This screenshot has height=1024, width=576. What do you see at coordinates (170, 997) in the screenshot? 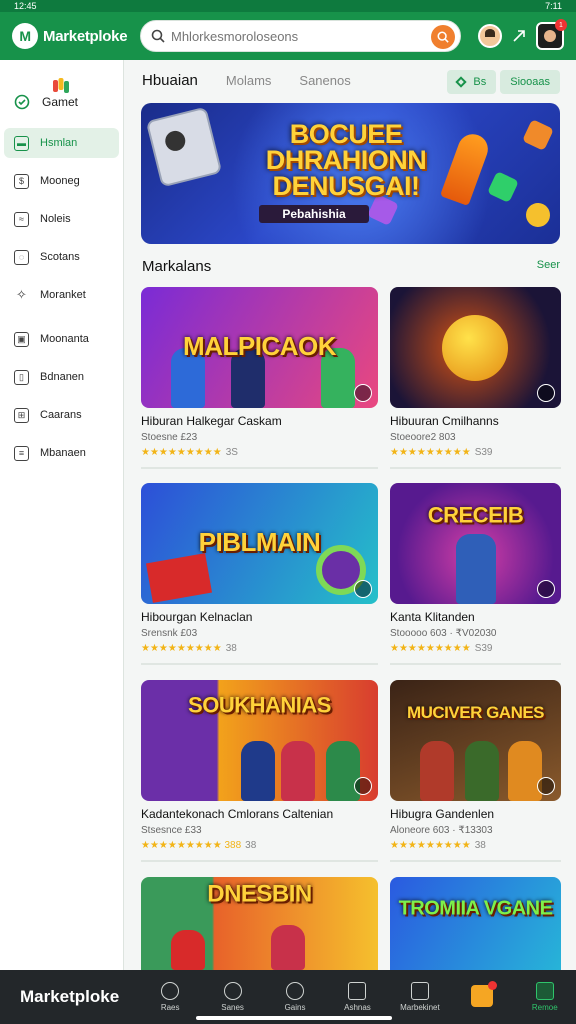
I see `nav-item-raes: Raes` at bounding box center [170, 997].